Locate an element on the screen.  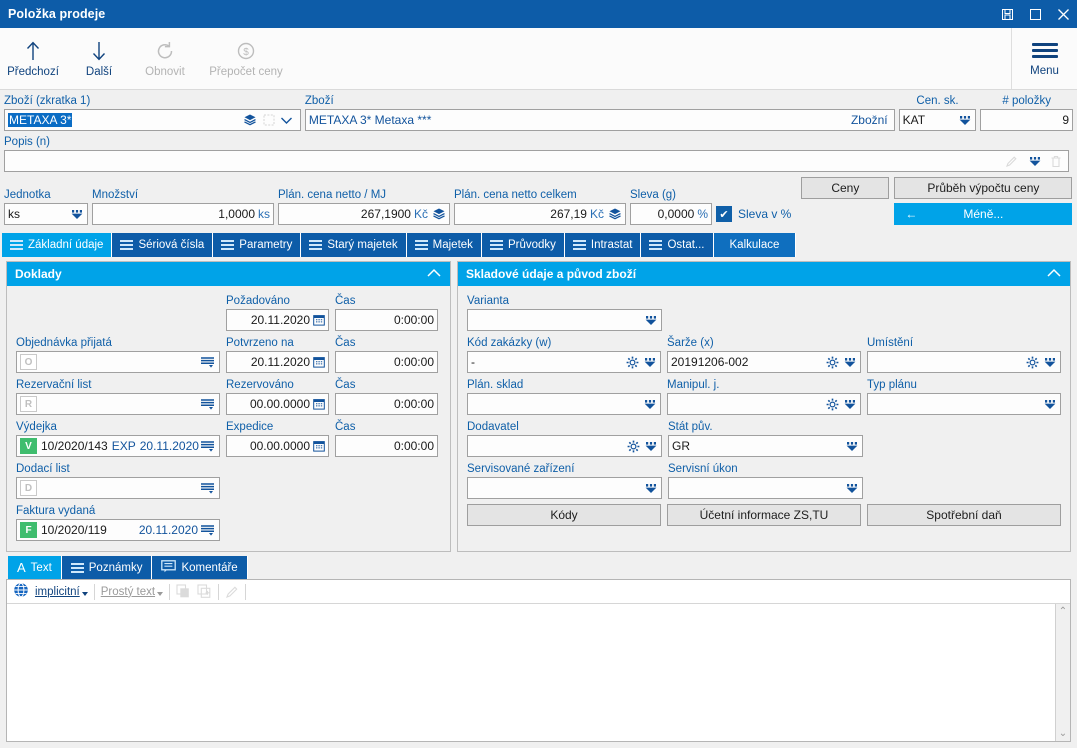
copy-icon is located at coordinates (183, 591).